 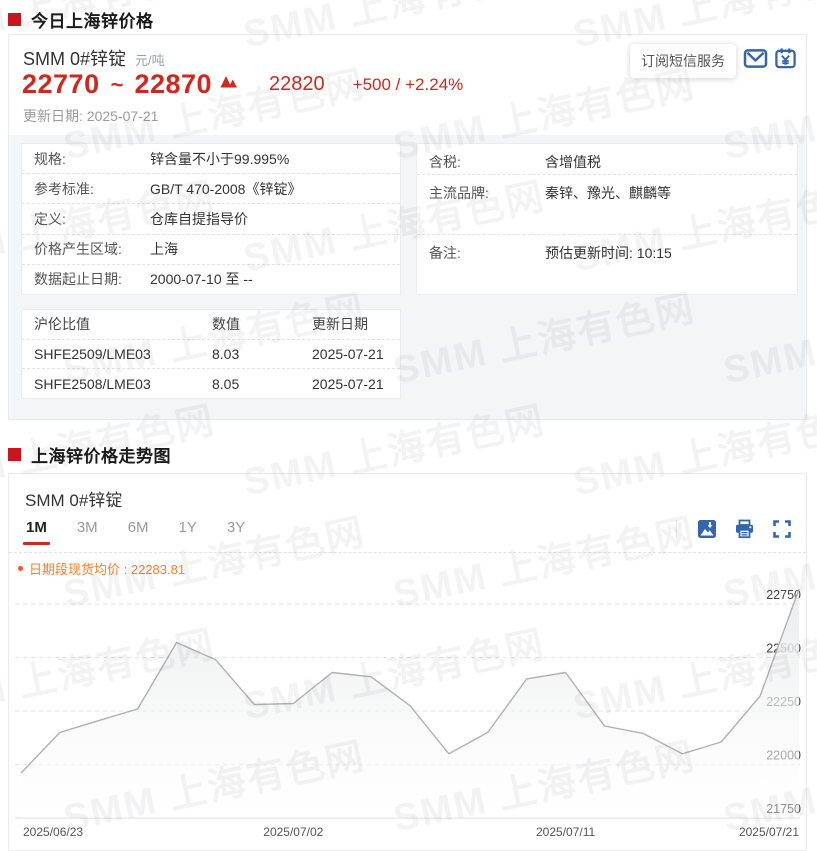 I want to click on chart-toolbar, so click(x=734, y=529).